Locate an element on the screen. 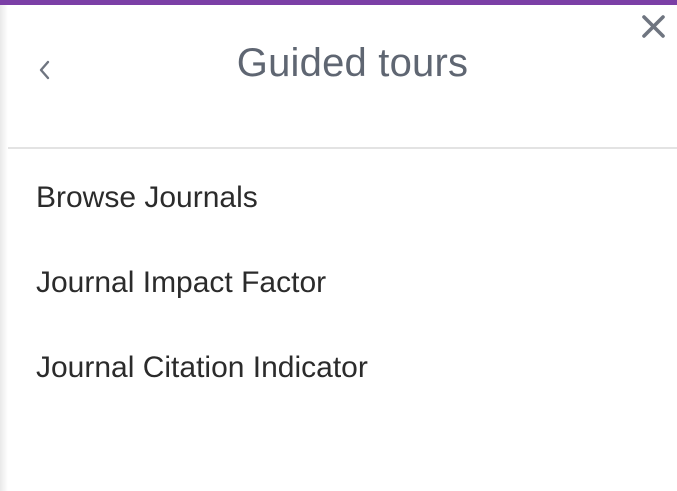  tour-item-journal-citation-indicator: Journal Citation Indicator is located at coordinates (202, 388).